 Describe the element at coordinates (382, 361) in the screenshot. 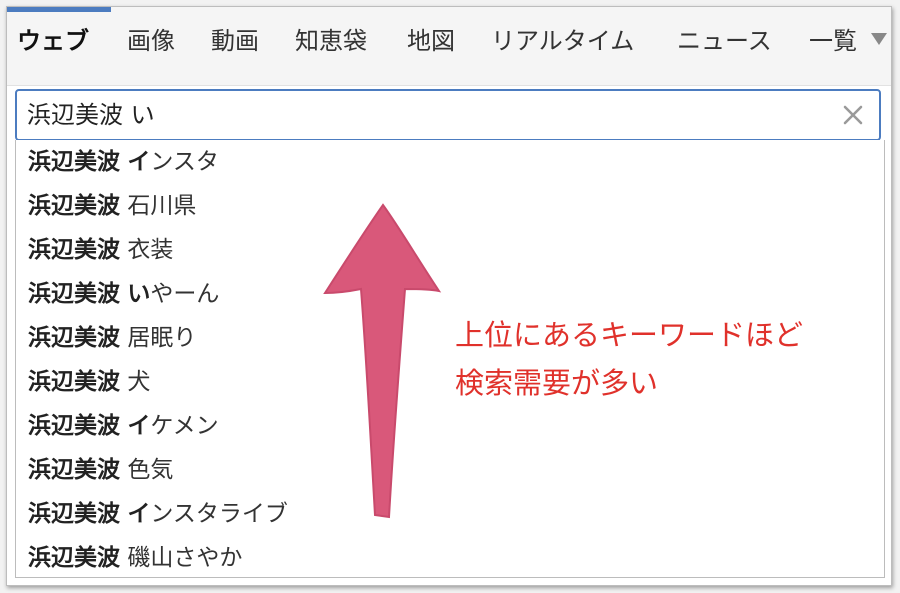

I see `up-arrow-icon` at that location.